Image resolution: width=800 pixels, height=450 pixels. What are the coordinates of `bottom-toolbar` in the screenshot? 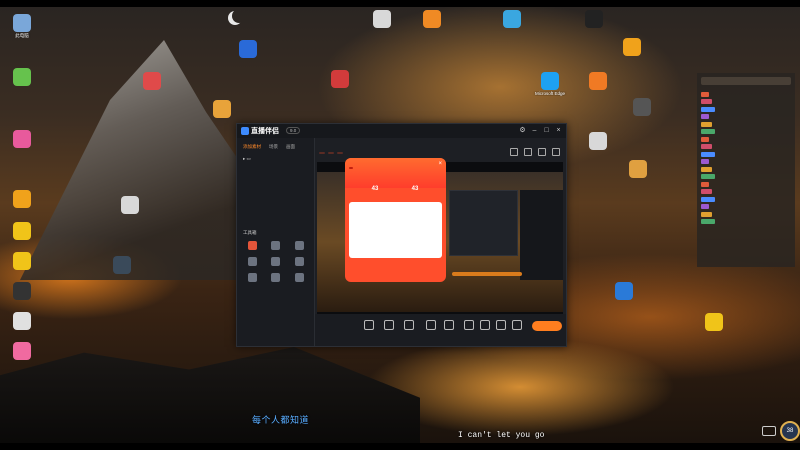 It's located at (440, 330).